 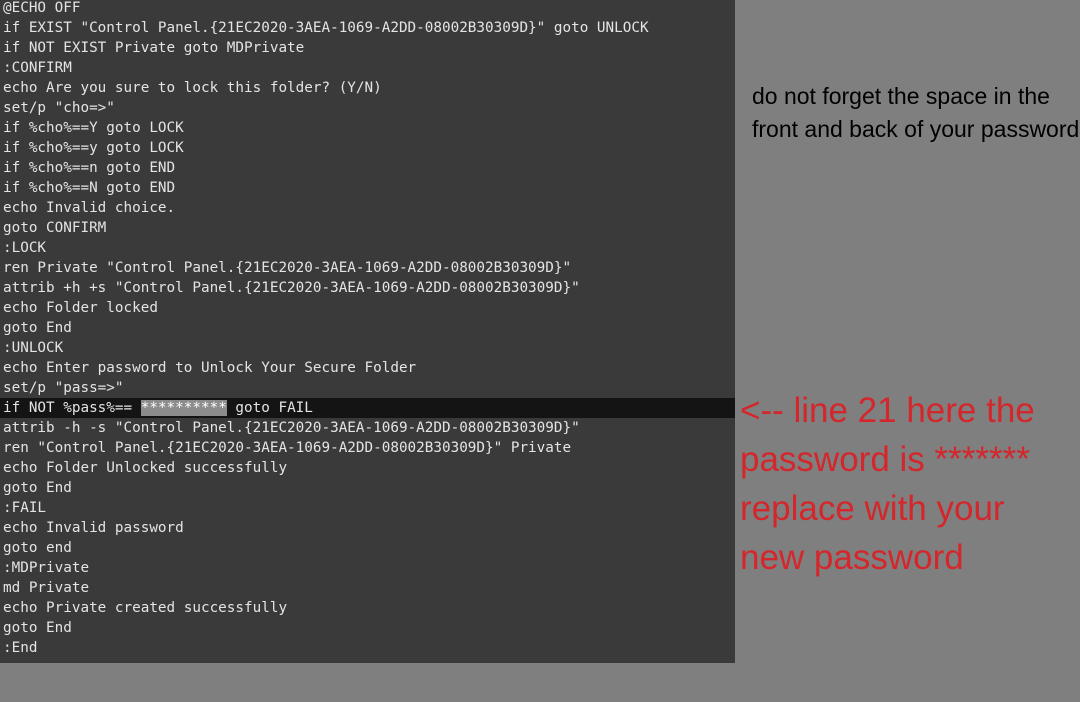 What do you see at coordinates (37, 548) in the screenshot?
I see `code-line-28: goto end` at bounding box center [37, 548].